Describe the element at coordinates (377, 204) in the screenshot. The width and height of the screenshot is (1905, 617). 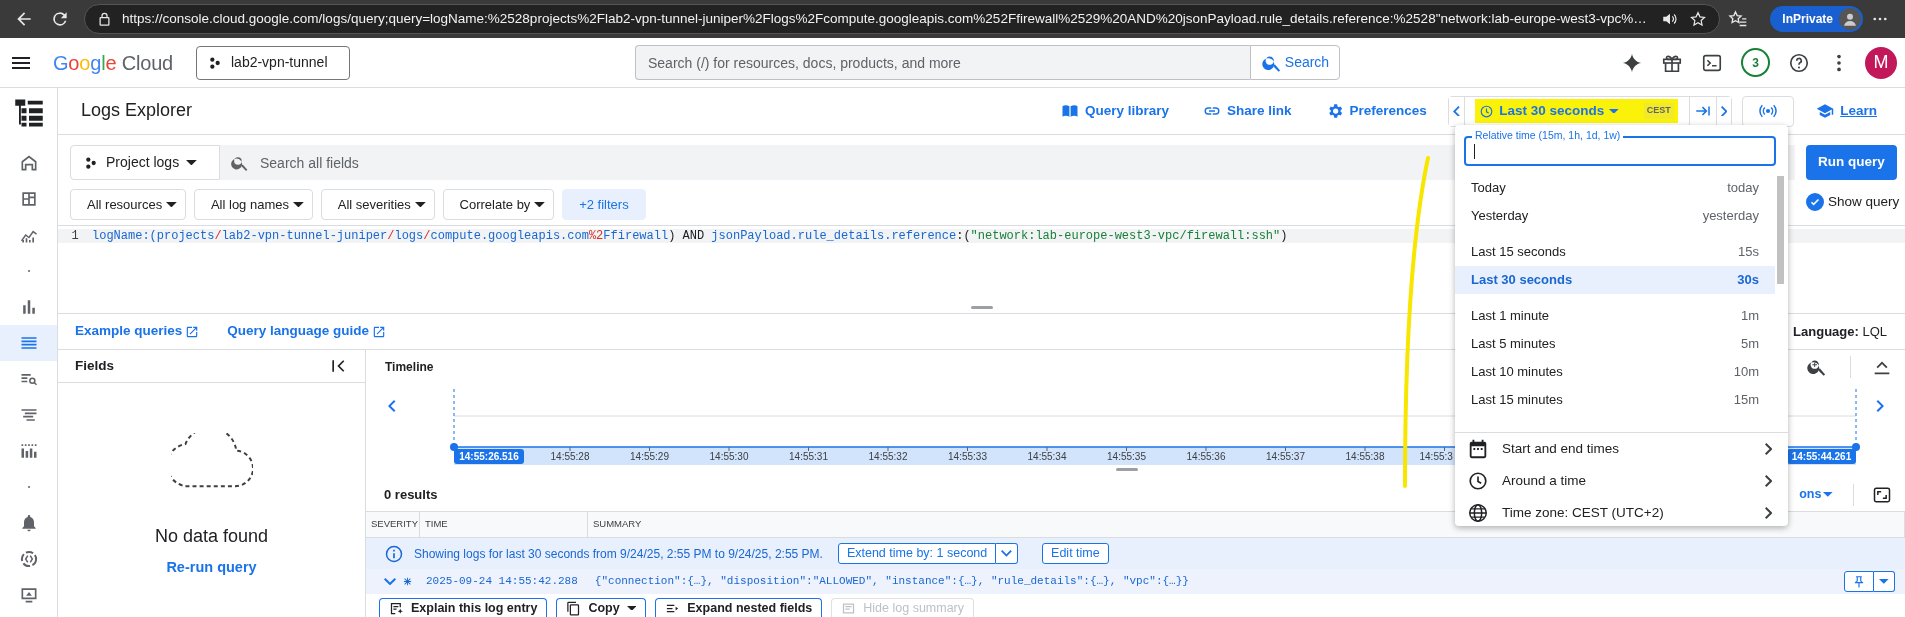
I see `filter-chip: All severities` at that location.